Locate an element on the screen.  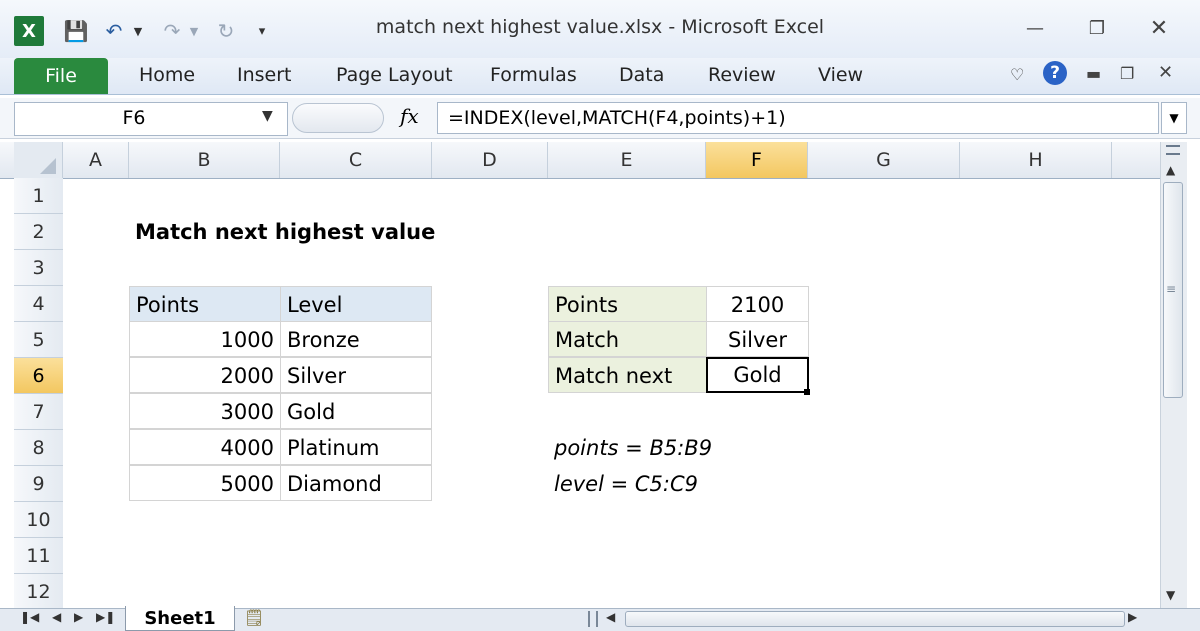
row-header-11: 11 is located at coordinates (38, 556).